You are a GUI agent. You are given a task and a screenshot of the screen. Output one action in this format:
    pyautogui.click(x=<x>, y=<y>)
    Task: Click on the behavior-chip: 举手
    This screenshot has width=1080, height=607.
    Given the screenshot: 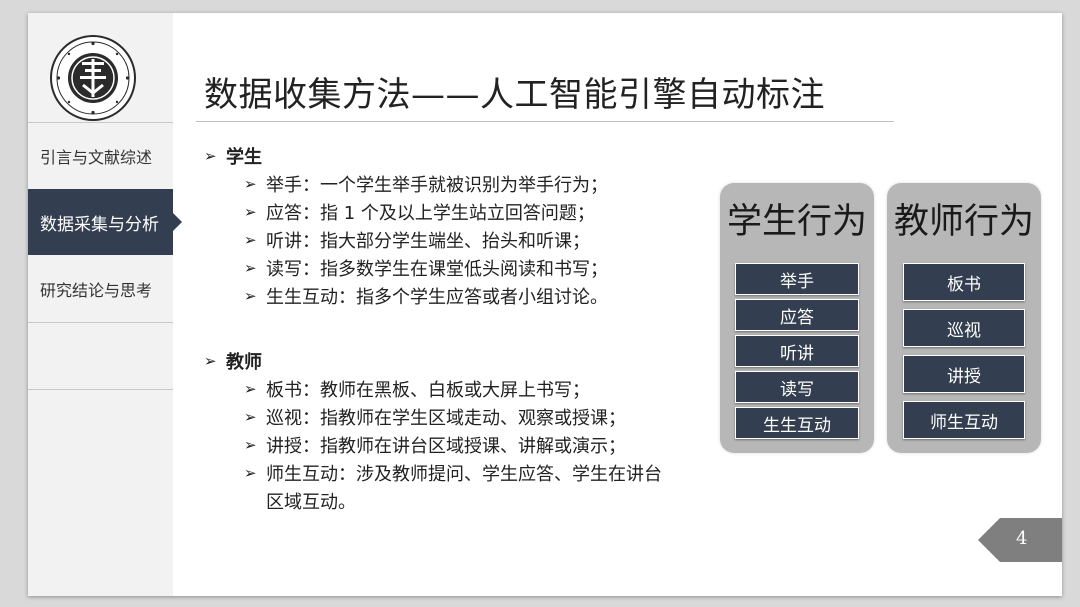 What is the action you would take?
    pyautogui.click(x=797, y=279)
    